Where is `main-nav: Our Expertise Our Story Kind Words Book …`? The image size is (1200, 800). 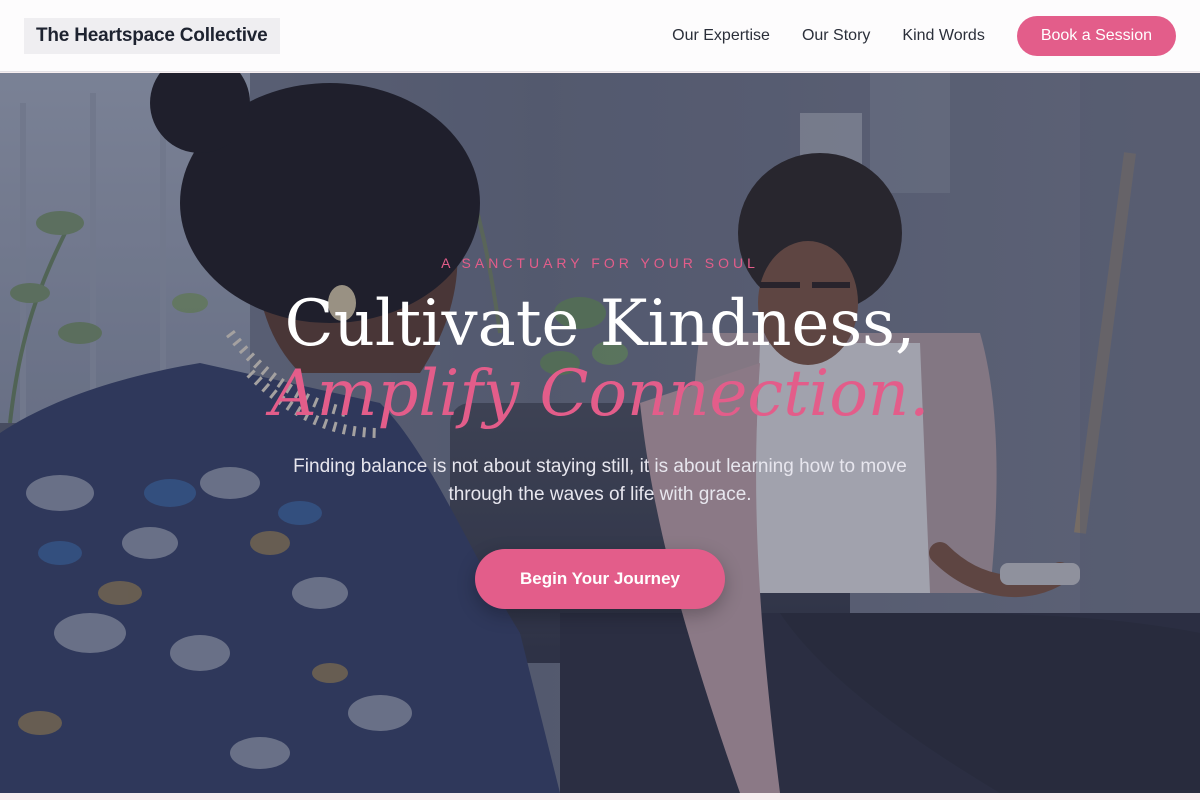
main-nav: Our Expertise Our Story Kind Words Book … is located at coordinates (924, 35).